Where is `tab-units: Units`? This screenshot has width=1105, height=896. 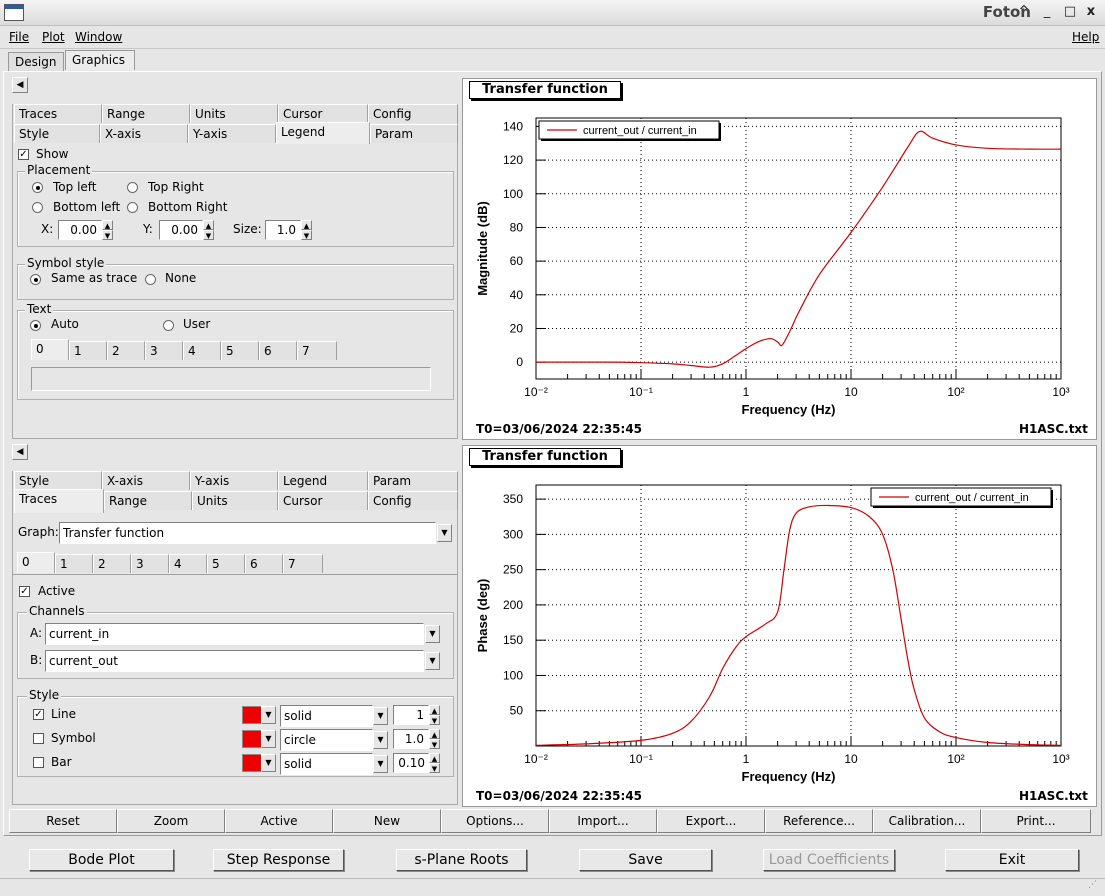
tab-units: Units is located at coordinates (234, 113).